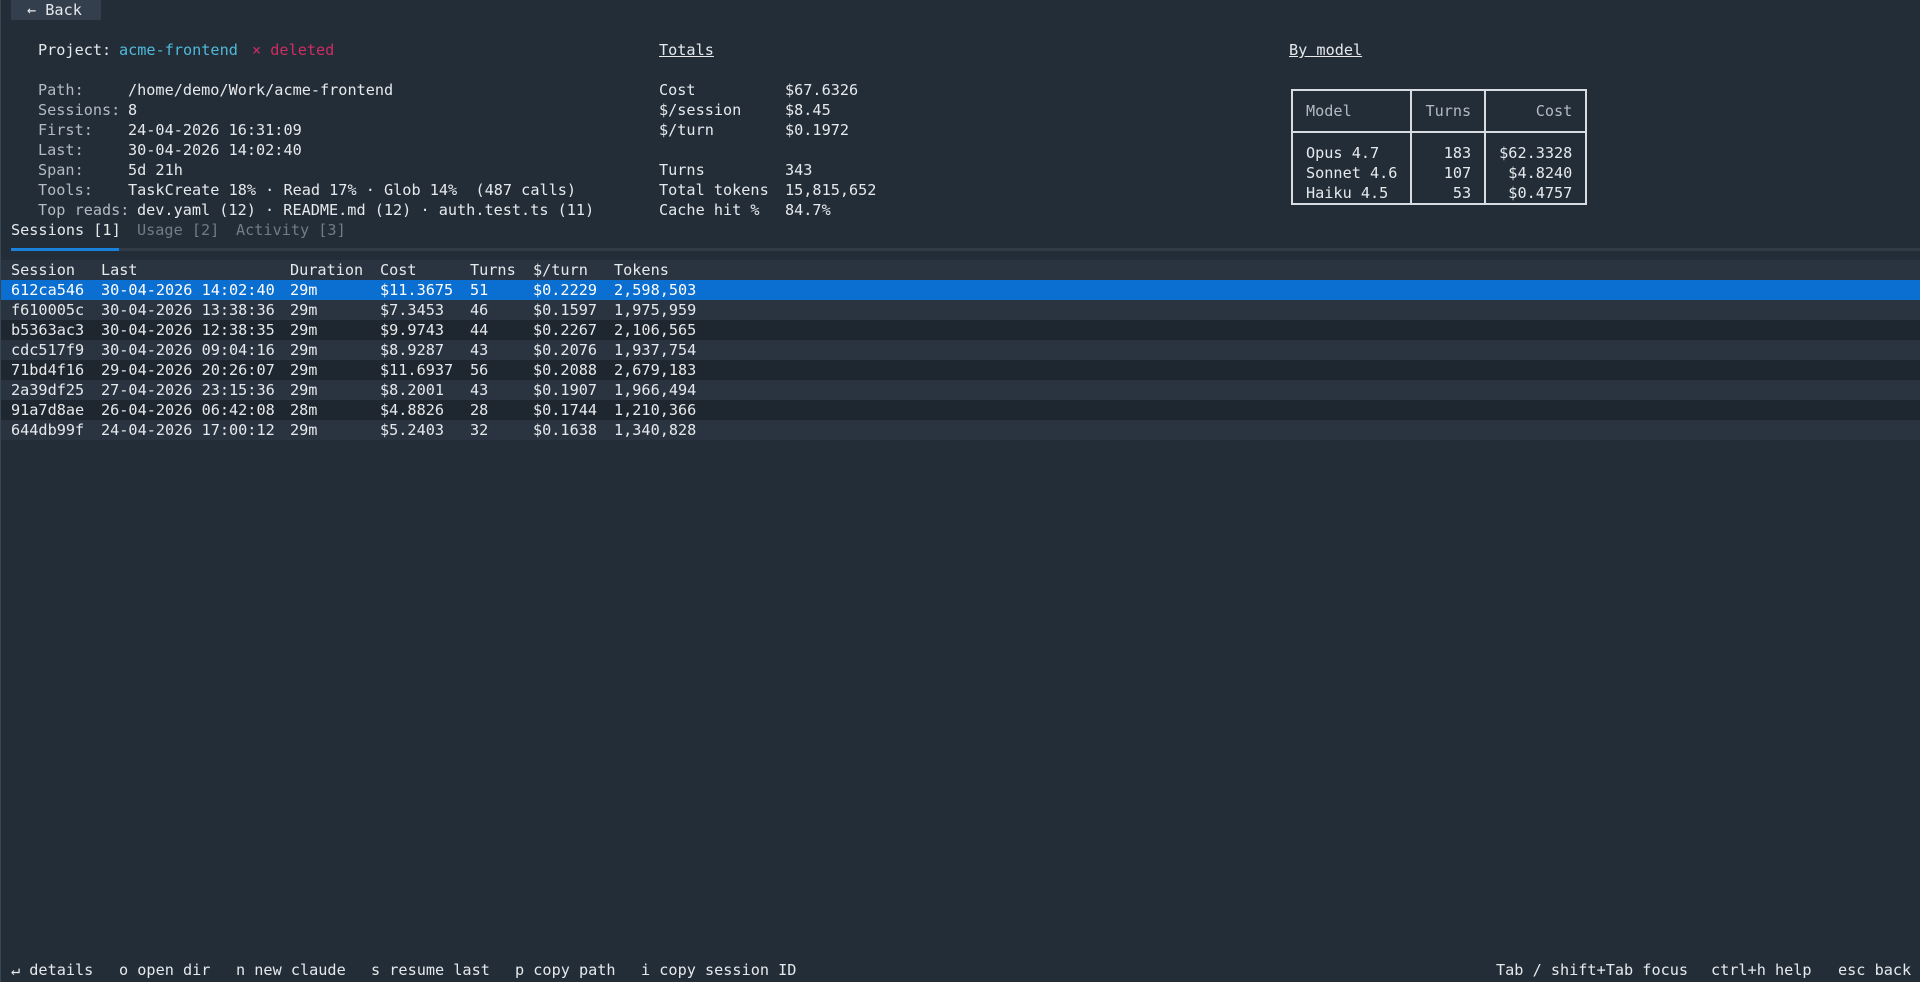 The height and width of the screenshot is (982, 1920). I want to click on totals-label: Total tokens, so click(714, 190).